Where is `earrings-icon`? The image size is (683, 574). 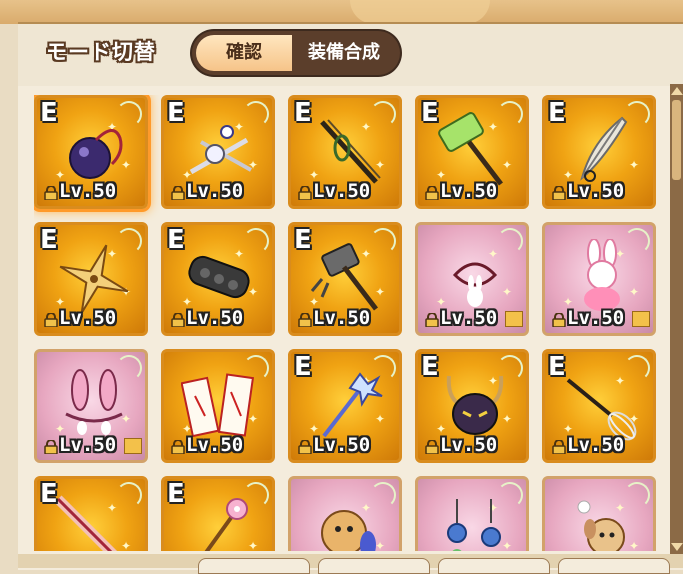
earrings-icon is located at coordinates (474, 525).